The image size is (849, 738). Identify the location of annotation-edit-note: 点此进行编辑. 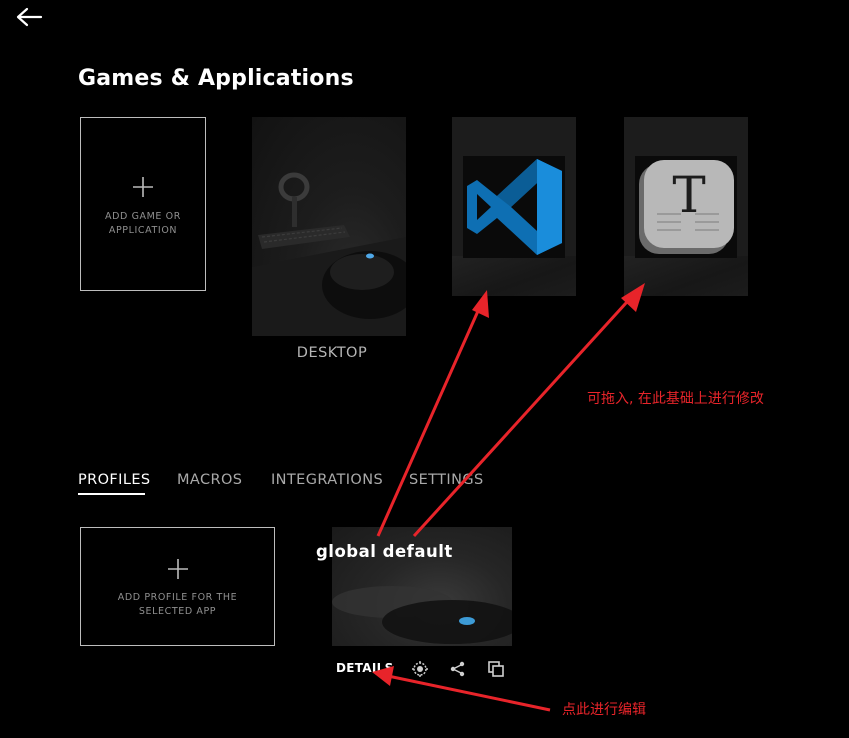
(604, 710).